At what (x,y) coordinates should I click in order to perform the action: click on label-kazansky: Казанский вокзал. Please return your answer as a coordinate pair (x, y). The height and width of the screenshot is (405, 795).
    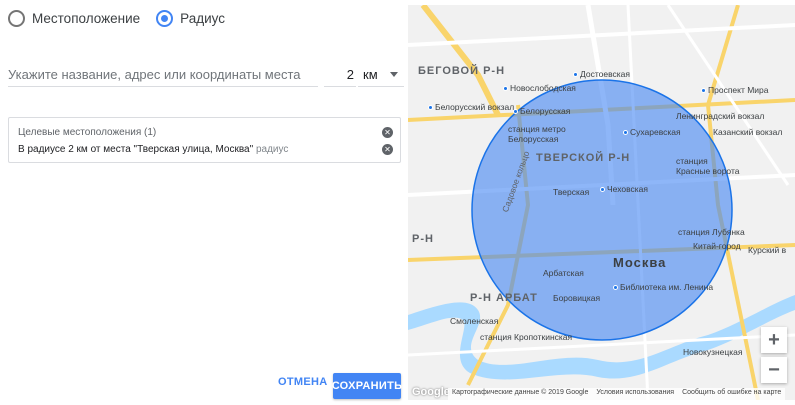
    Looking at the image, I should click on (748, 132).